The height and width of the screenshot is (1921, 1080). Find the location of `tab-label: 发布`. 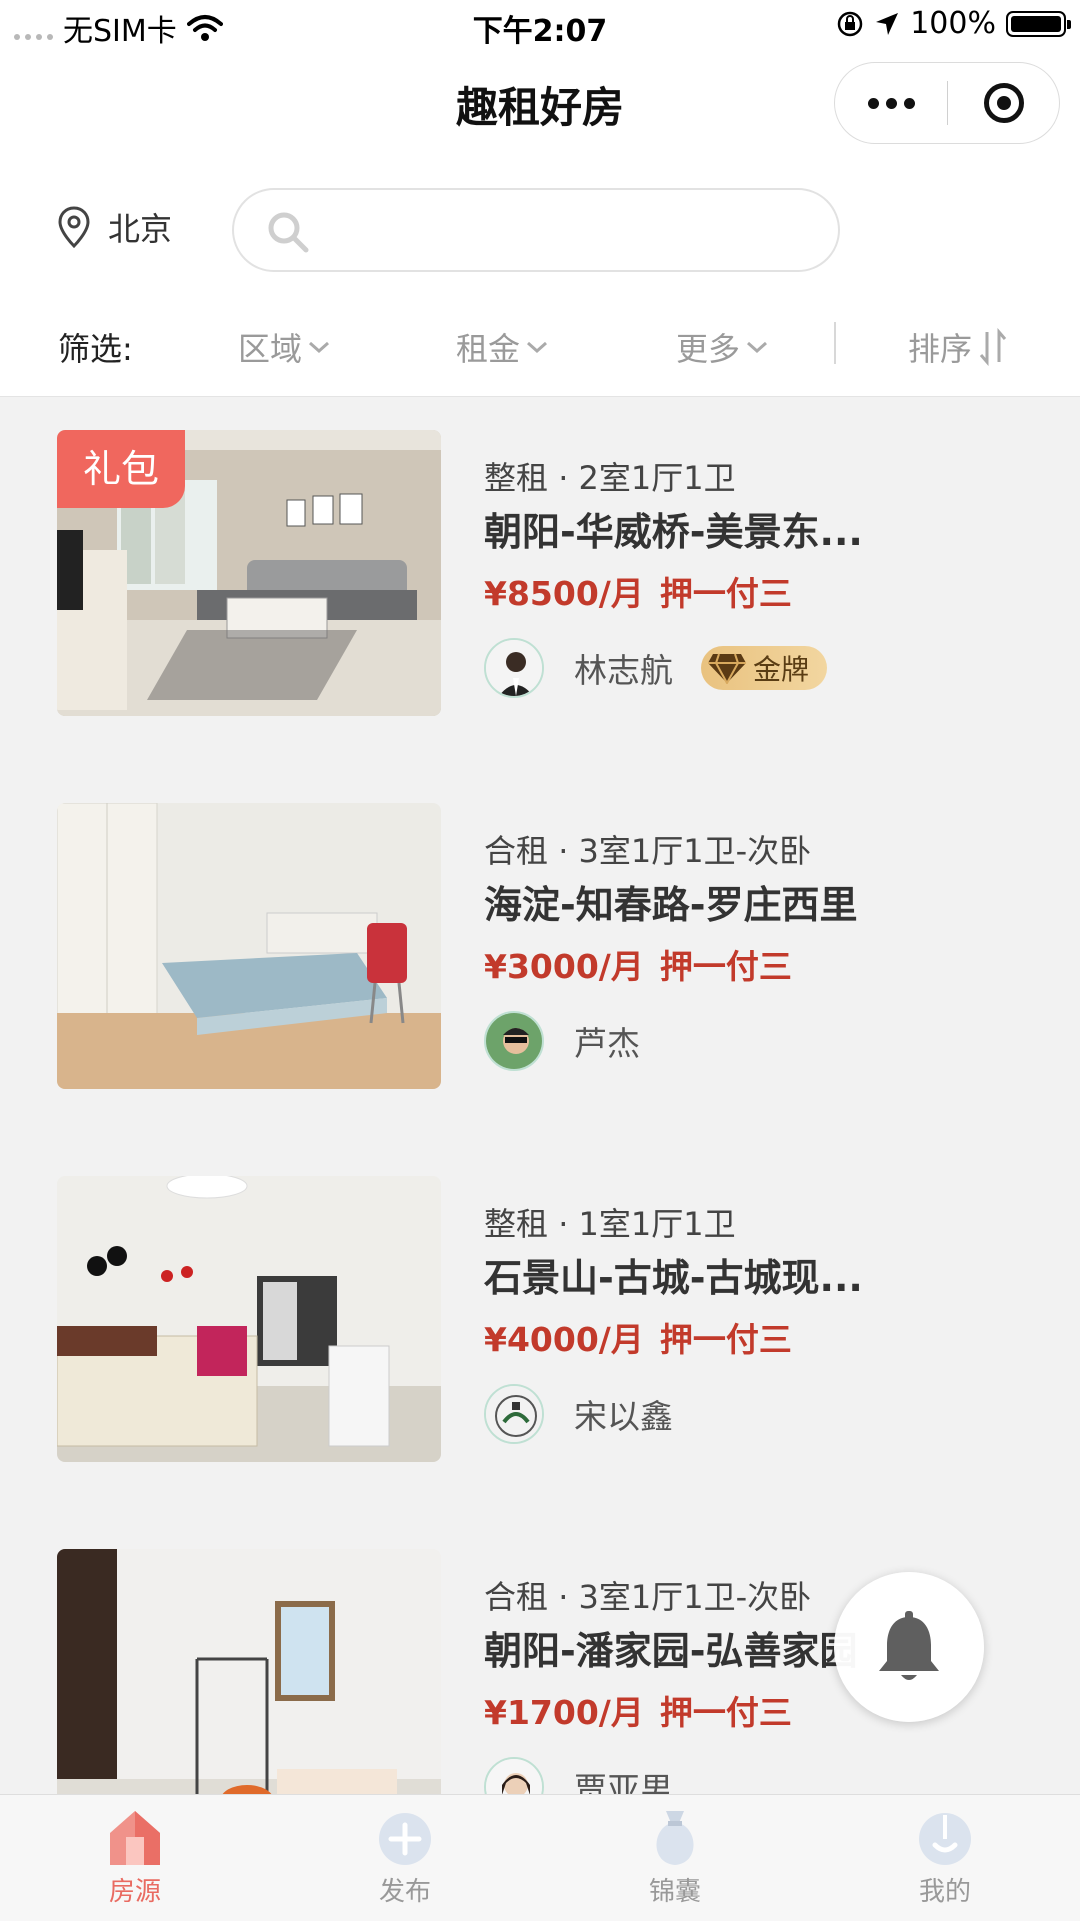

tab-label: 发布 is located at coordinates (404, 1892).